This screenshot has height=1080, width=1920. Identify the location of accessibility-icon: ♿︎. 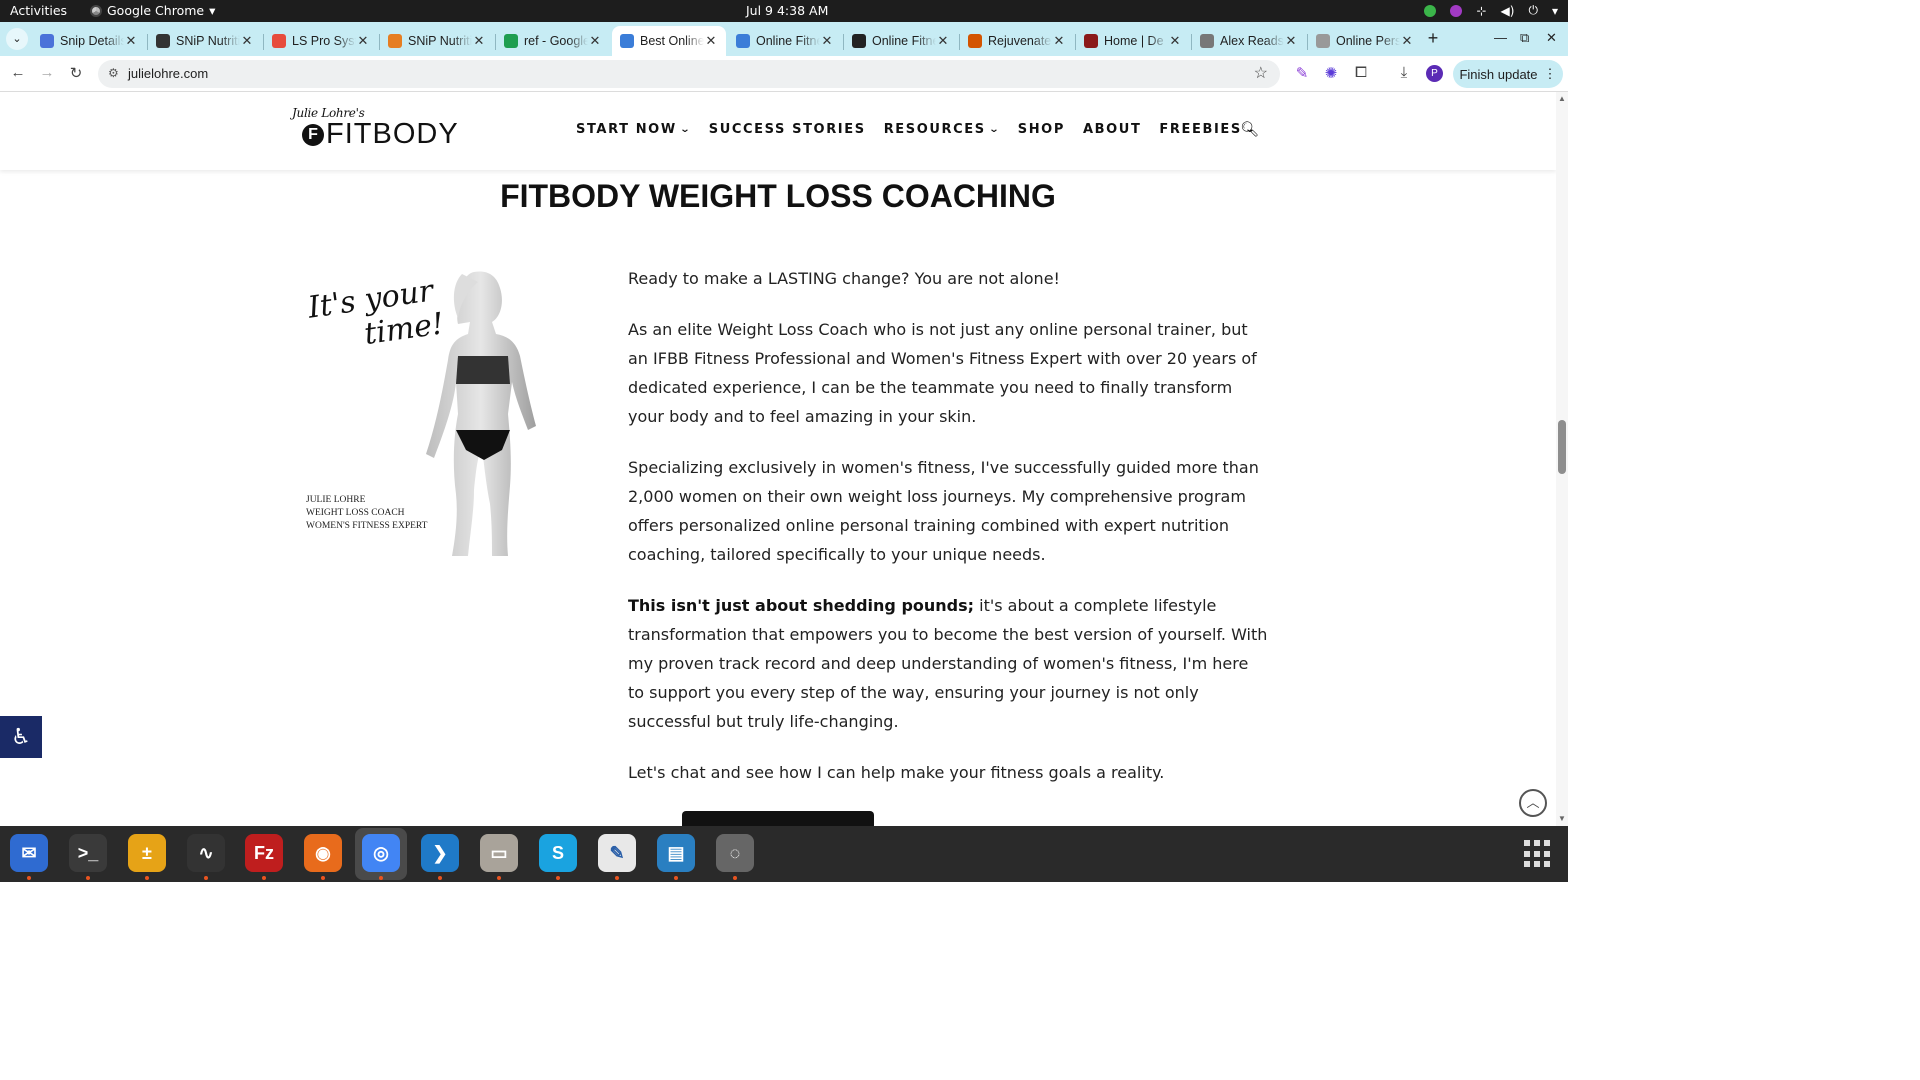
(21, 737).